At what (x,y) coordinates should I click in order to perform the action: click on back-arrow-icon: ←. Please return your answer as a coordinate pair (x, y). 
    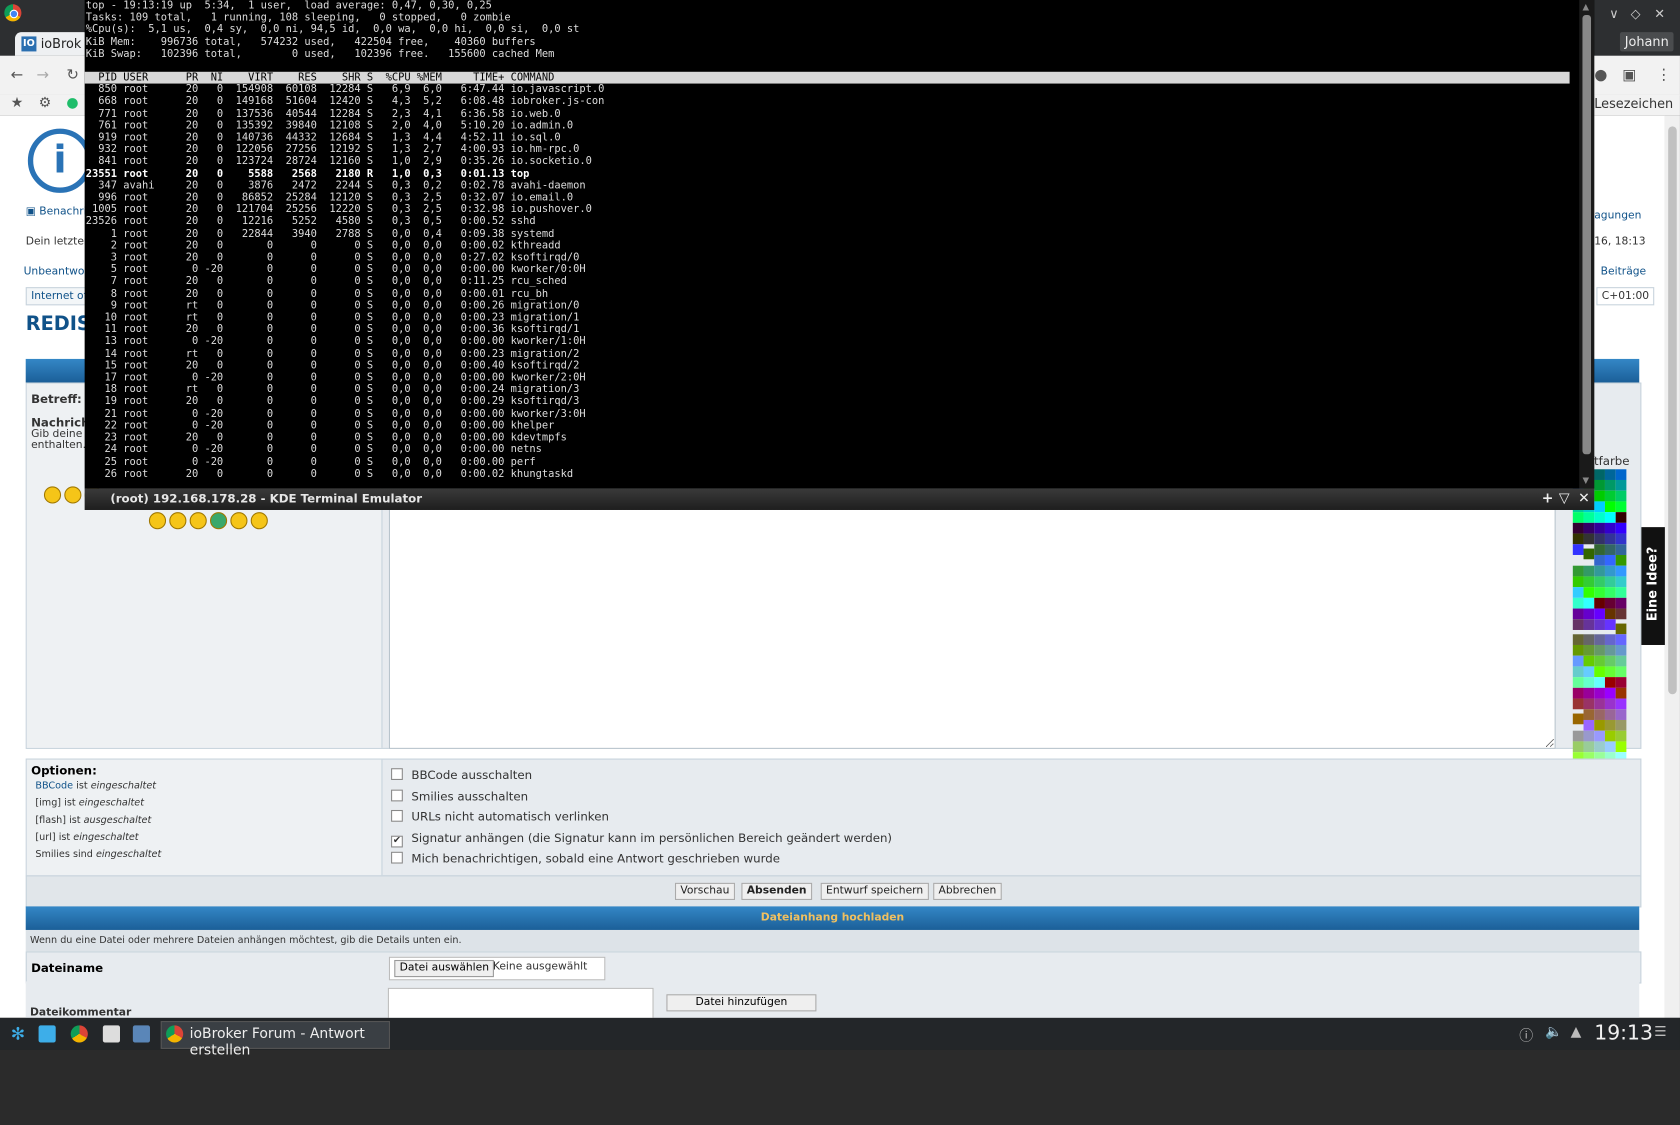
    Looking at the image, I should click on (17, 74).